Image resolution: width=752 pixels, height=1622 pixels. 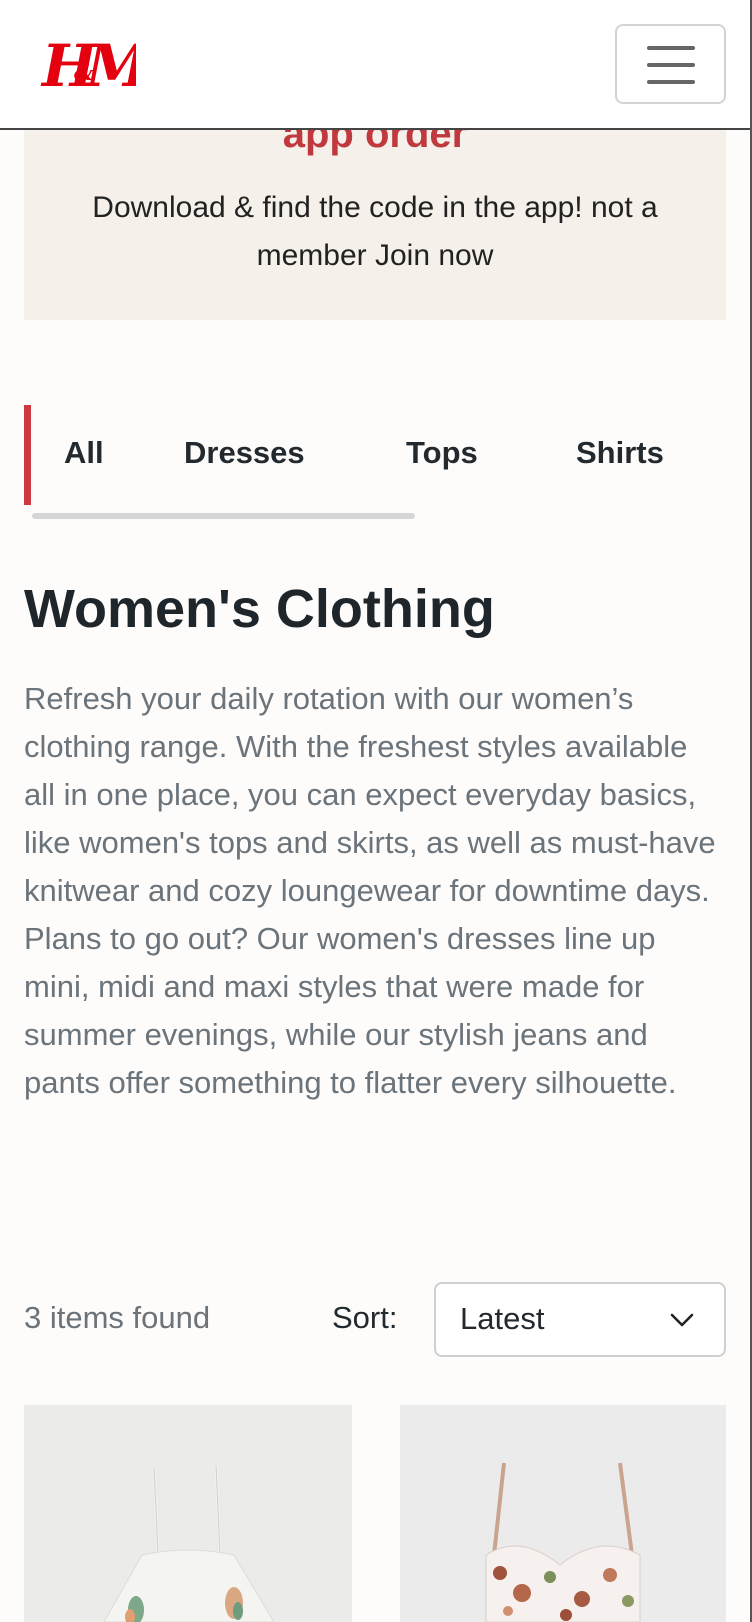 What do you see at coordinates (671, 48) in the screenshot?
I see `hamburger-icon` at bounding box center [671, 48].